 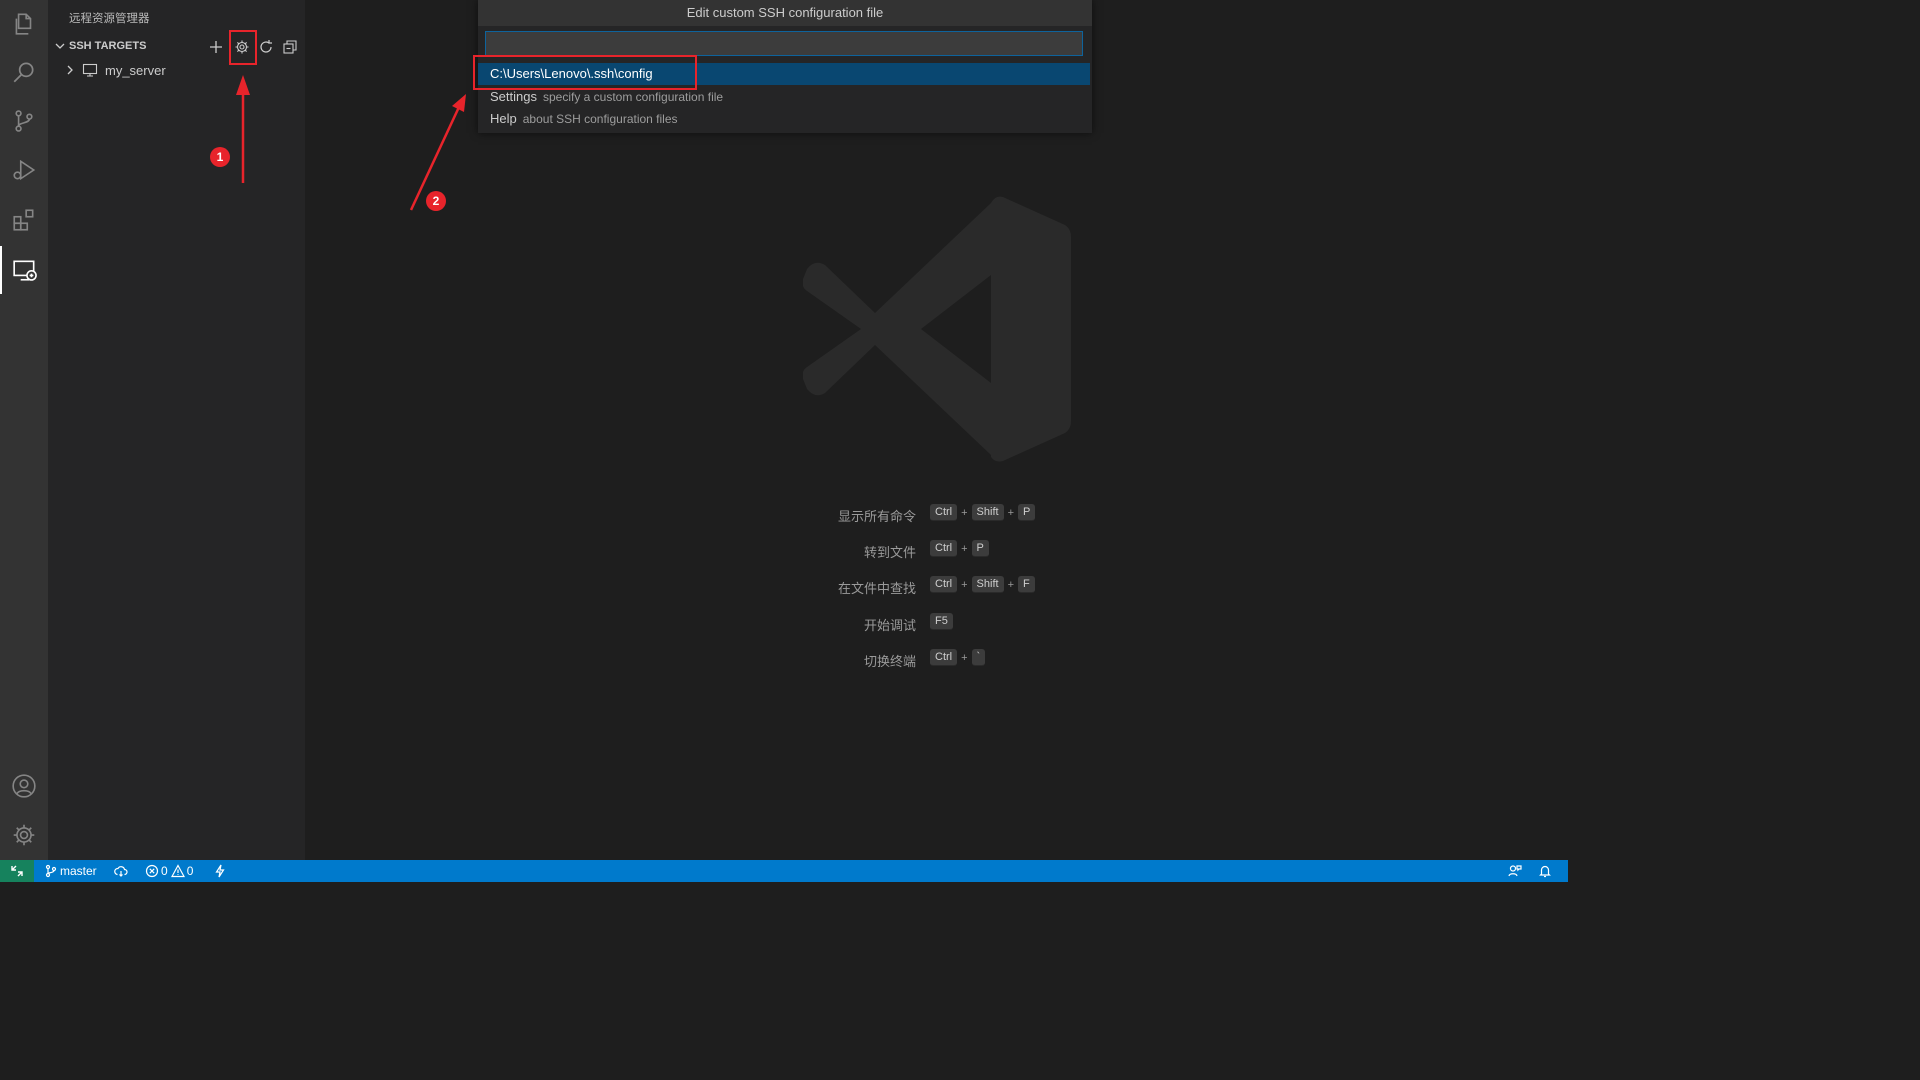 I want to click on annotation-badge-2: 2, so click(x=436, y=201).